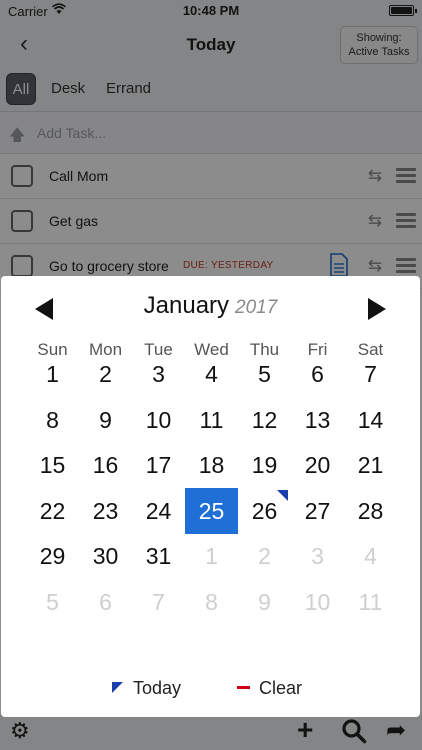 This screenshot has width=422, height=750. I want to click on calendar-day: 16, so click(105, 465).